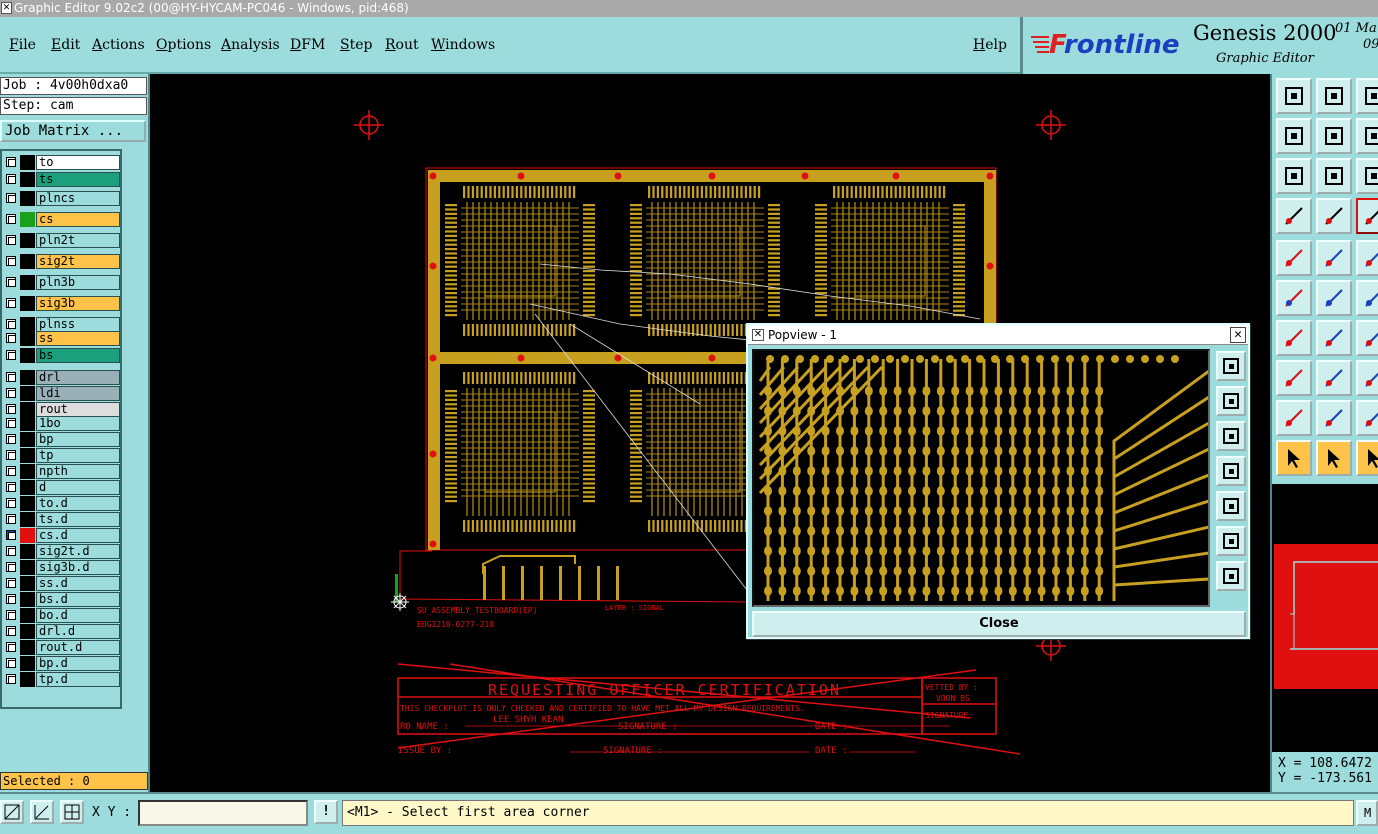  Describe the element at coordinates (62, 519) in the screenshot. I see `layer-row-ts-d: ts.d` at that location.